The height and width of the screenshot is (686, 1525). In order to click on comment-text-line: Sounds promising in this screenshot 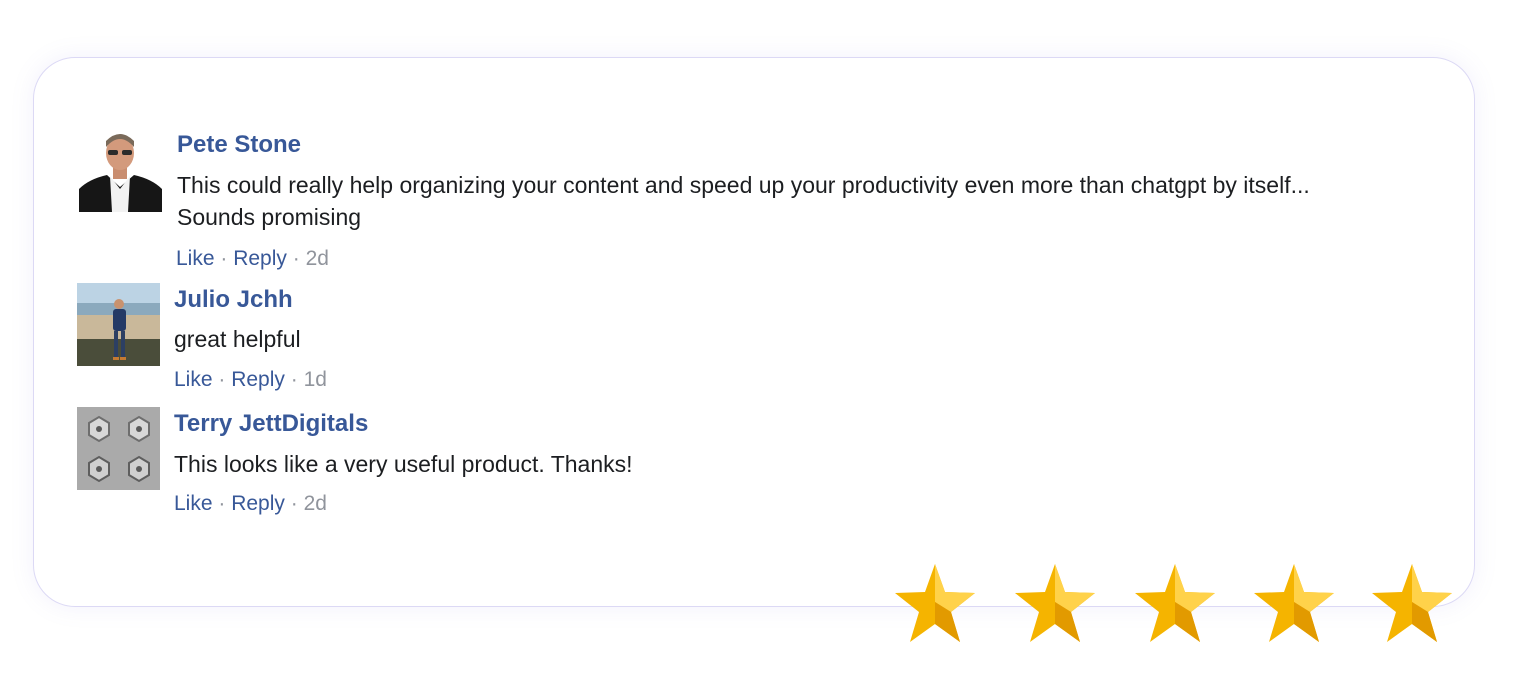, I will do `click(269, 217)`.